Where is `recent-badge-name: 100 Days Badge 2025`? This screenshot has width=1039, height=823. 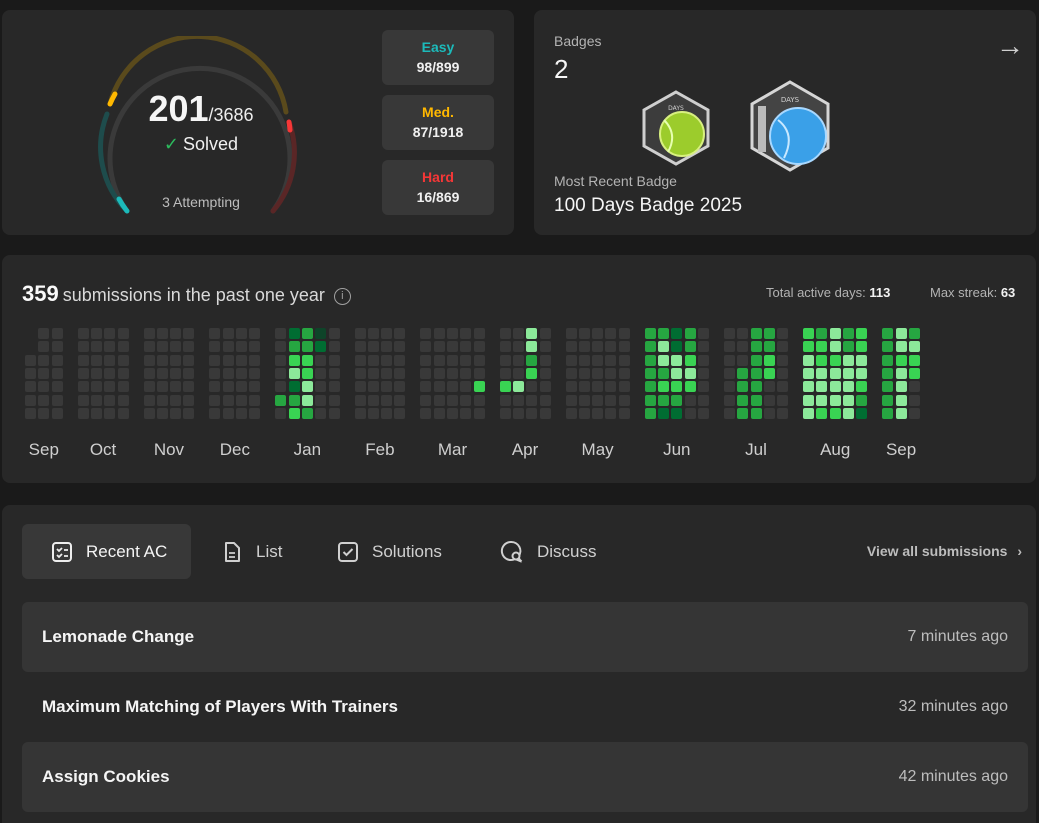
recent-badge-name: 100 Days Badge 2025 is located at coordinates (648, 205).